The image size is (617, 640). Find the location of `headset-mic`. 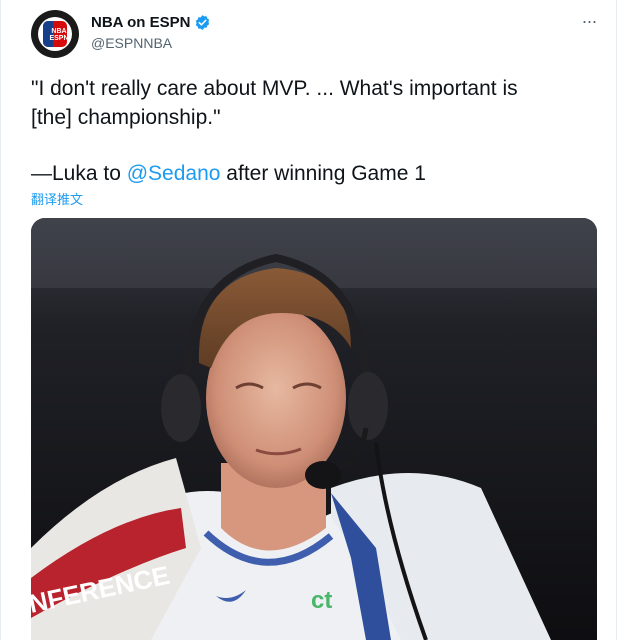

headset-mic is located at coordinates (323, 475).